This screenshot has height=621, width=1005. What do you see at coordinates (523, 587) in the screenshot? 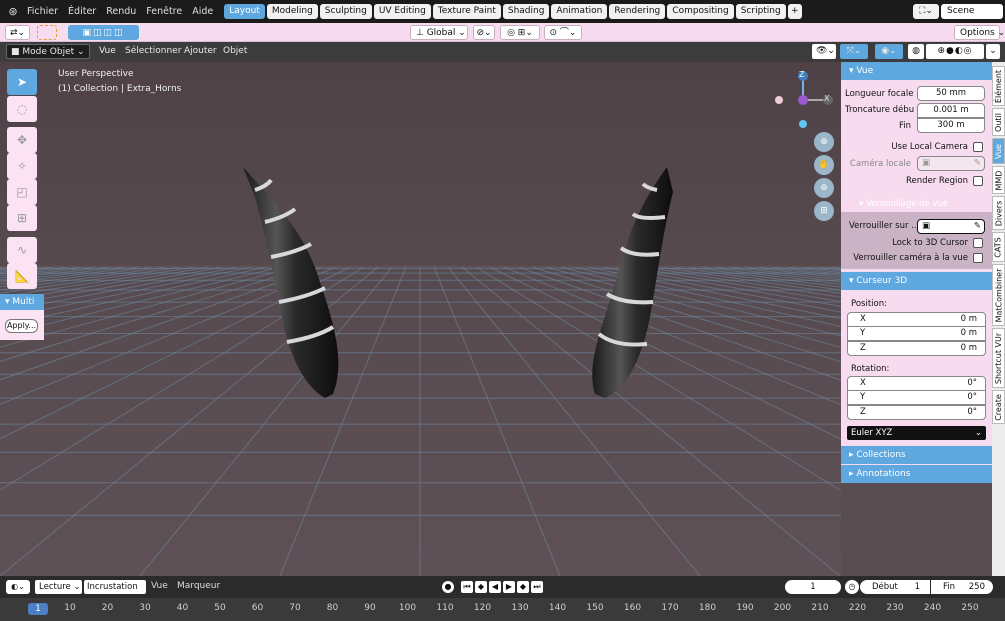
I see `next-keyframe-button: ◆` at bounding box center [523, 587].